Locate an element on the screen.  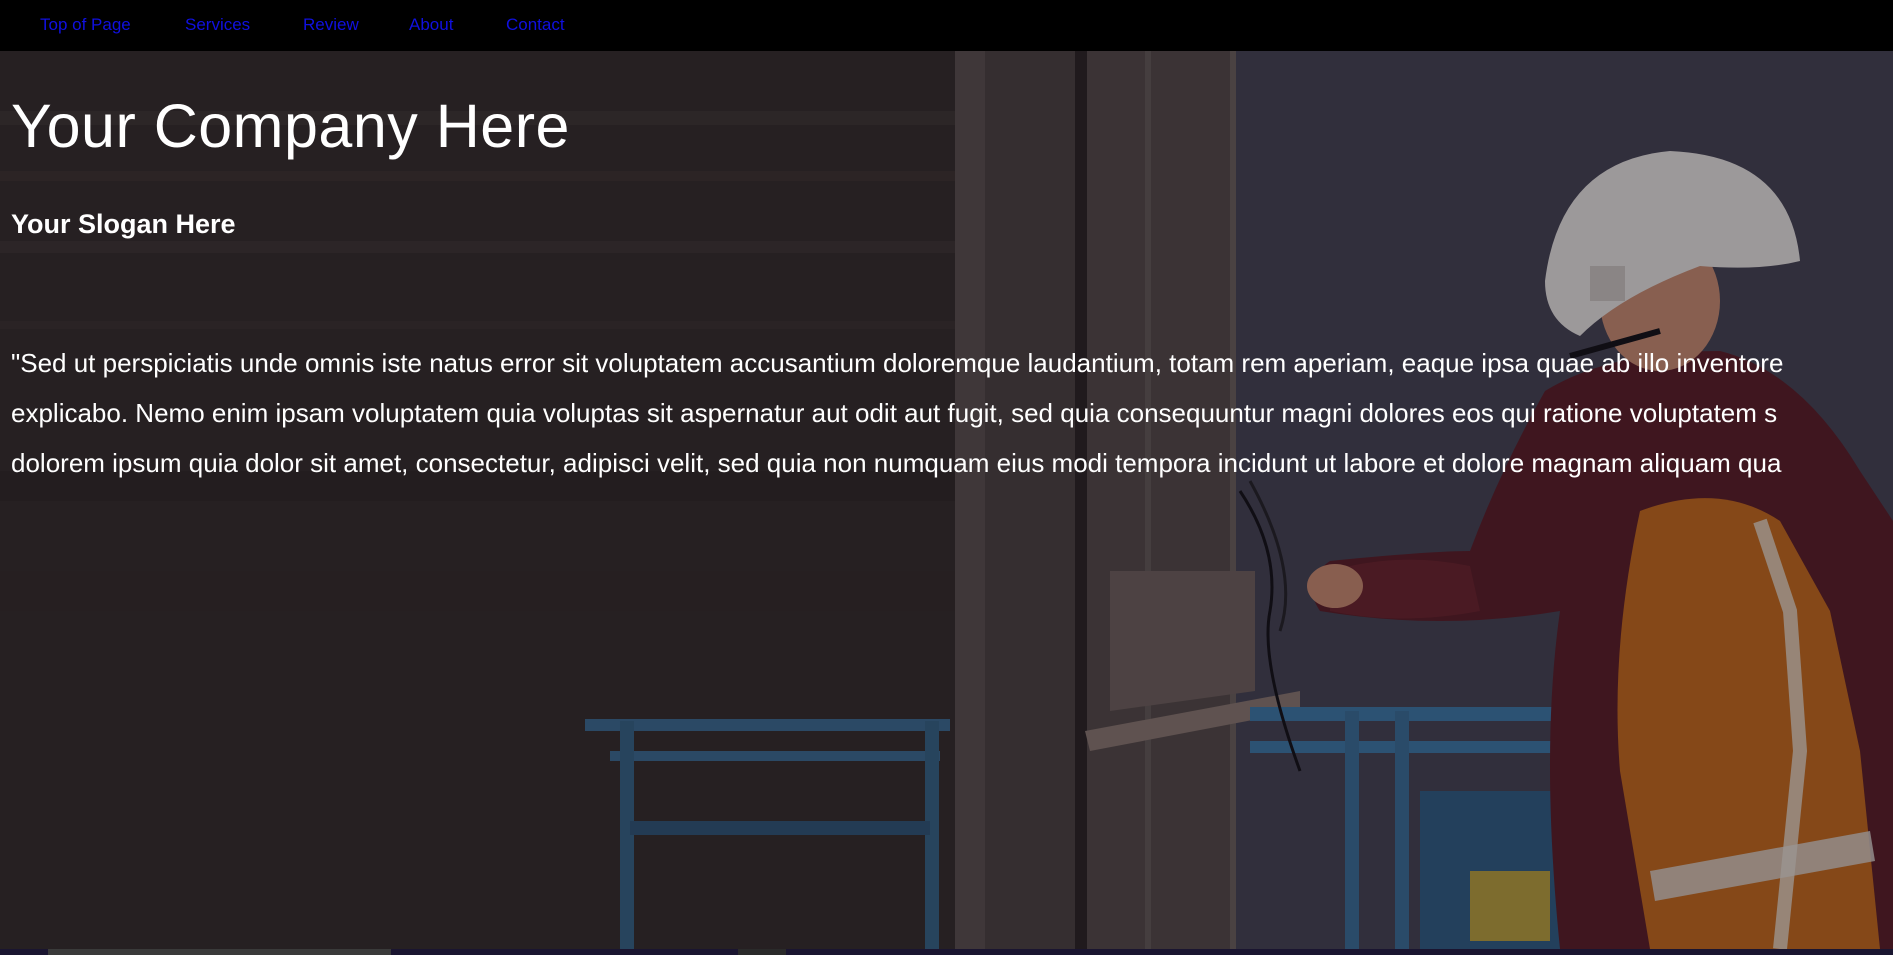
nav-link-contact: Contact is located at coordinates (535, 25).